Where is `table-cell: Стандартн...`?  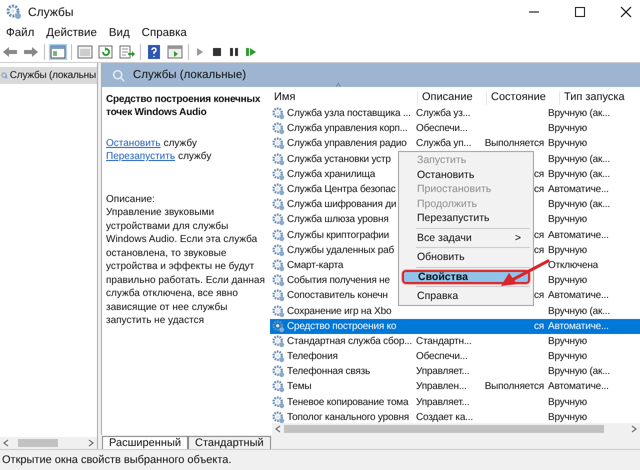 table-cell: Стандартн... is located at coordinates (444, 341).